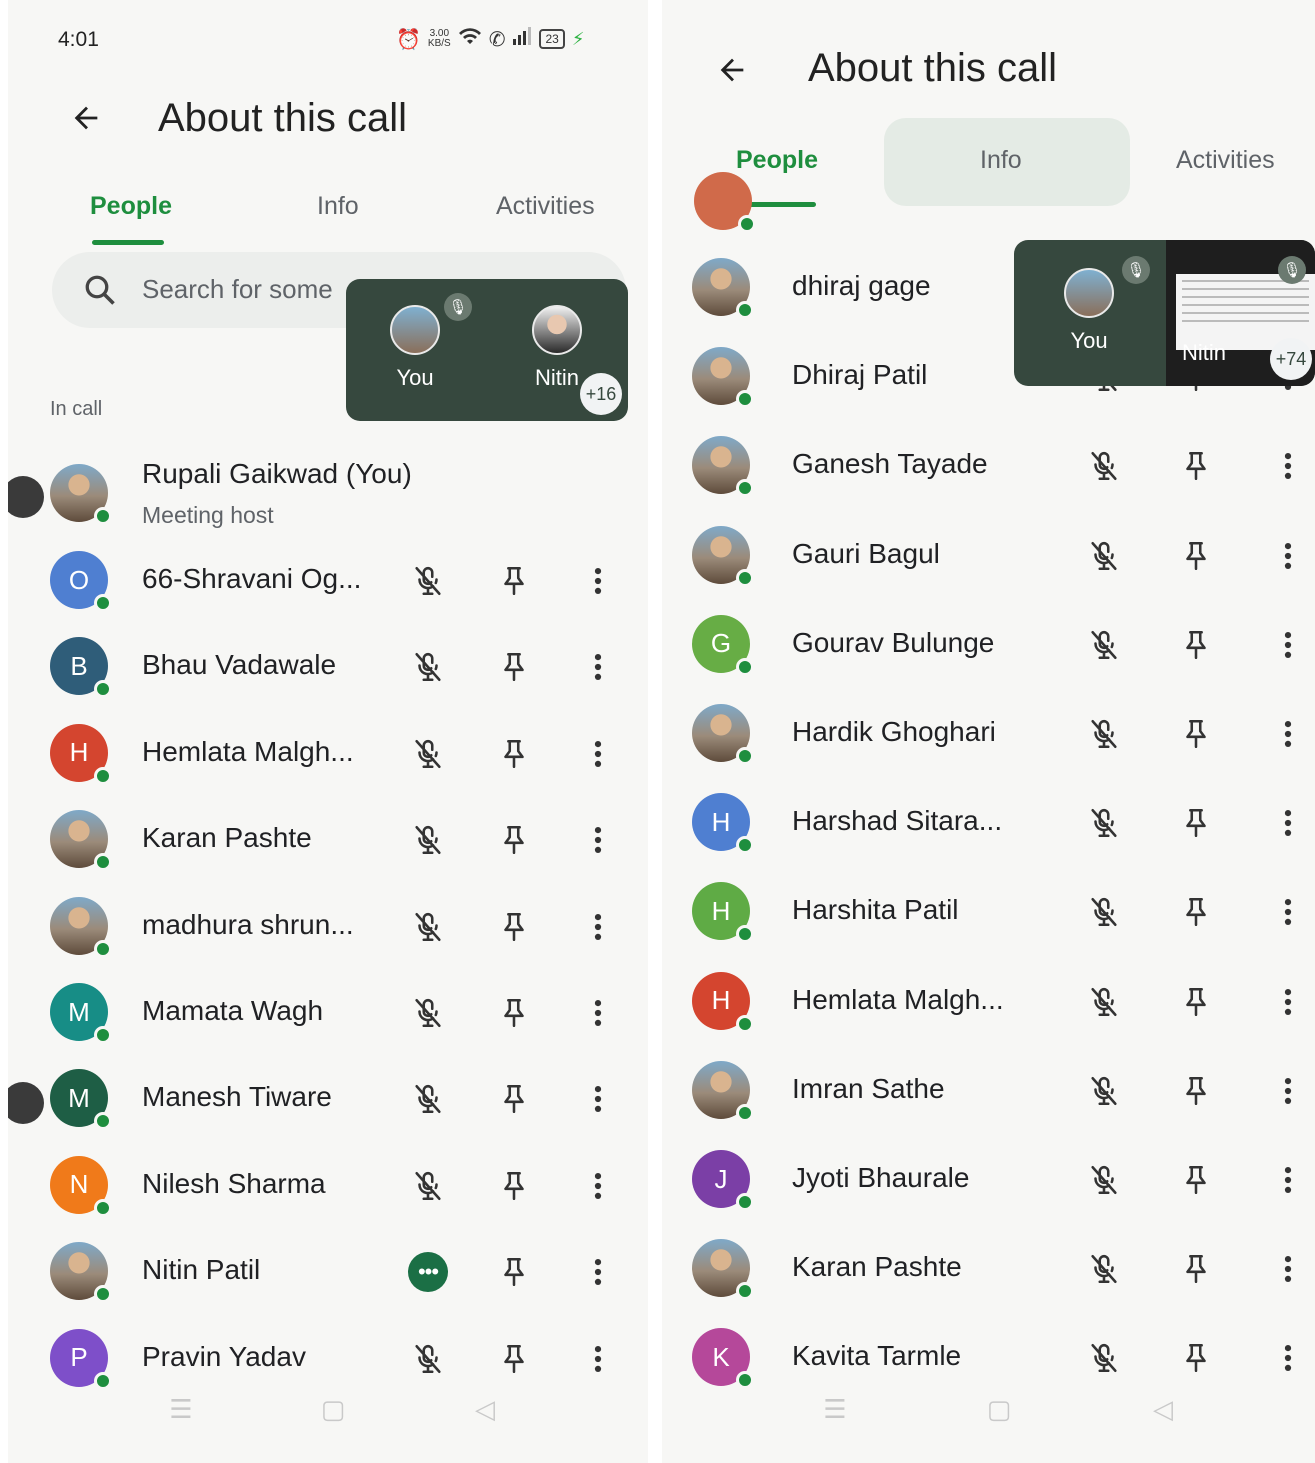  Describe the element at coordinates (439, 43) in the screenshot. I see `network-speed-unit: KB/S` at that location.